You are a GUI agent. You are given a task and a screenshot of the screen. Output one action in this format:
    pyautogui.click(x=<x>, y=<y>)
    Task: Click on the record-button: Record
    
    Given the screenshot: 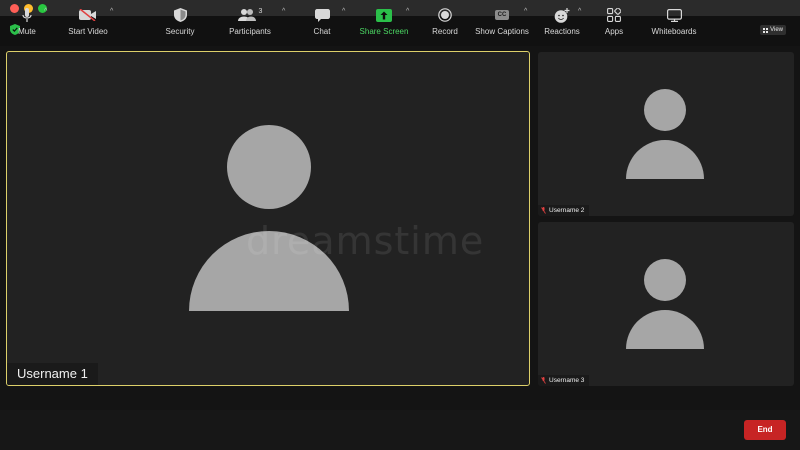 What is the action you would take?
    pyautogui.click(x=445, y=20)
    